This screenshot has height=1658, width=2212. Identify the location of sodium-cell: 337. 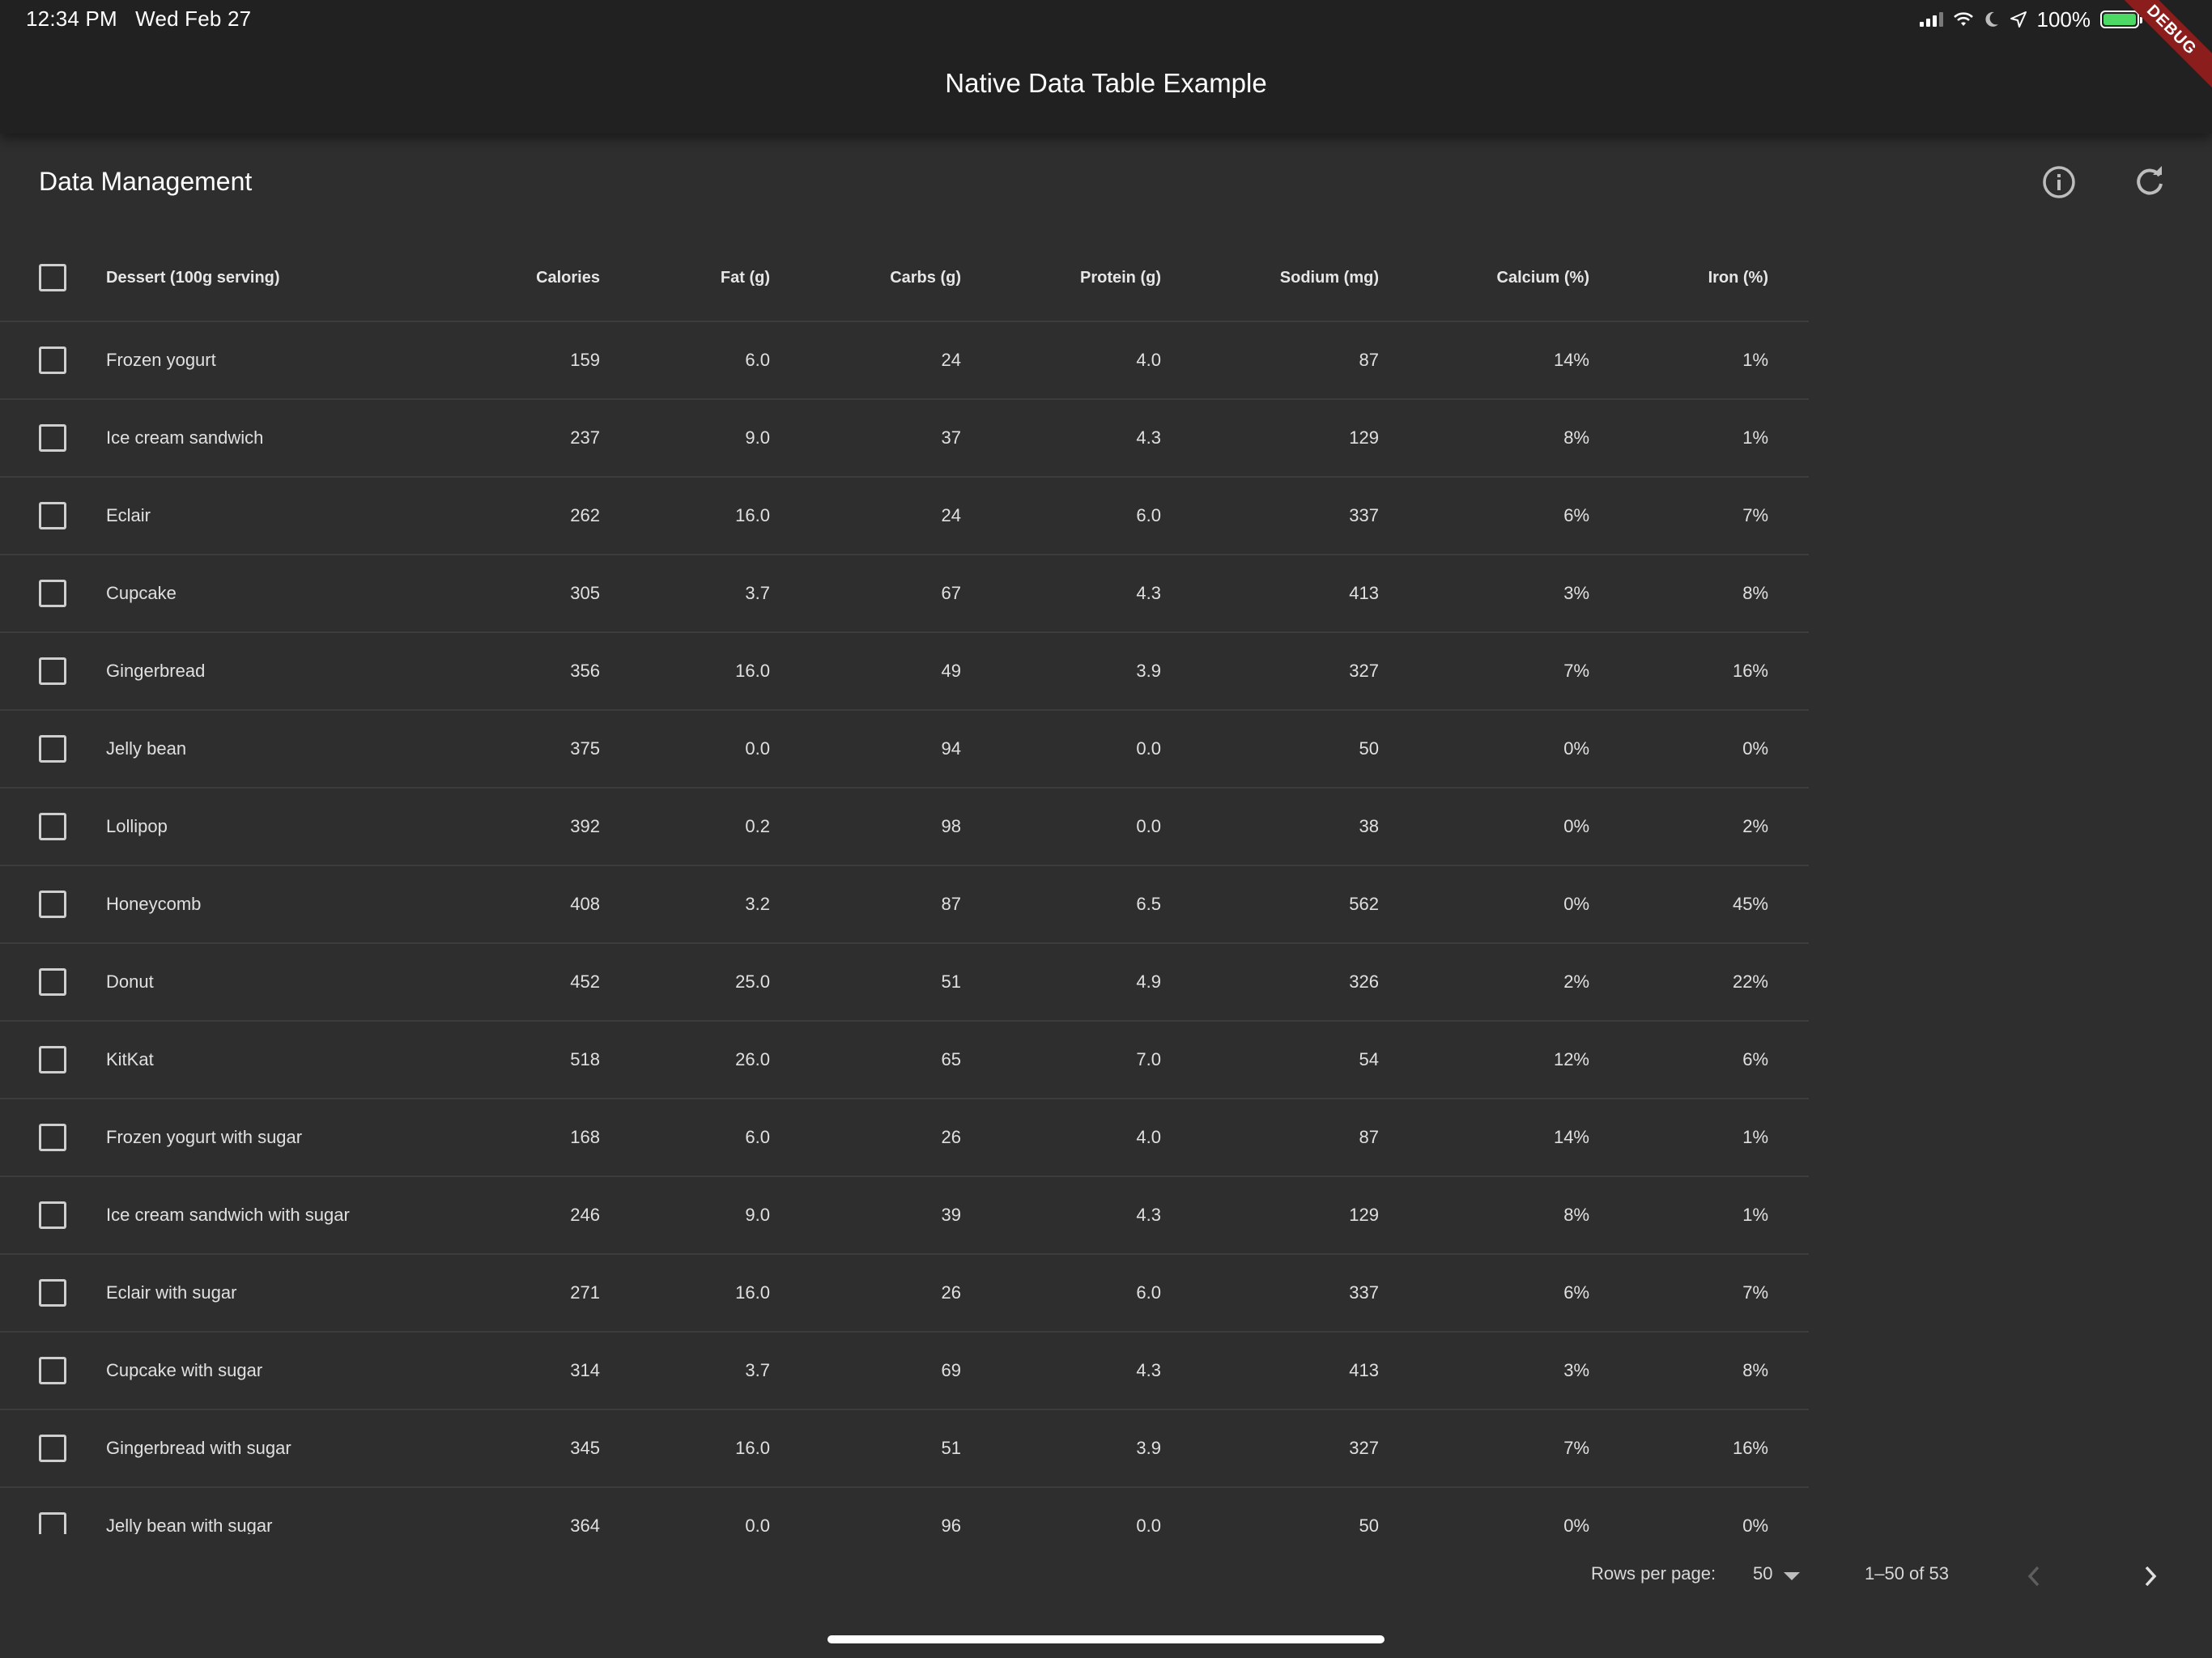
(1364, 515).